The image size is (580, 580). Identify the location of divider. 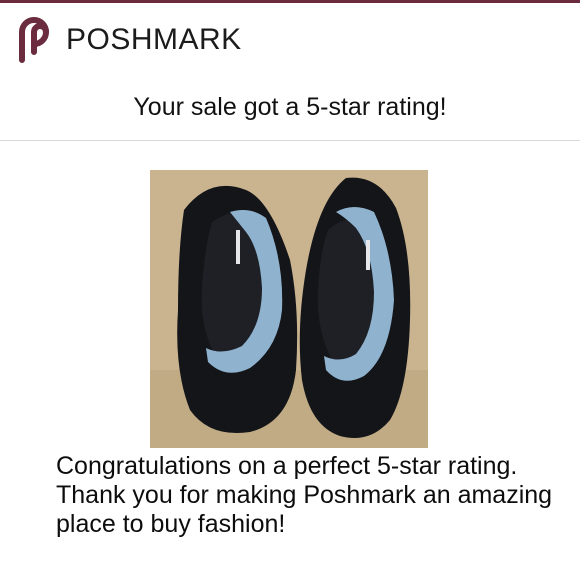
(290, 140).